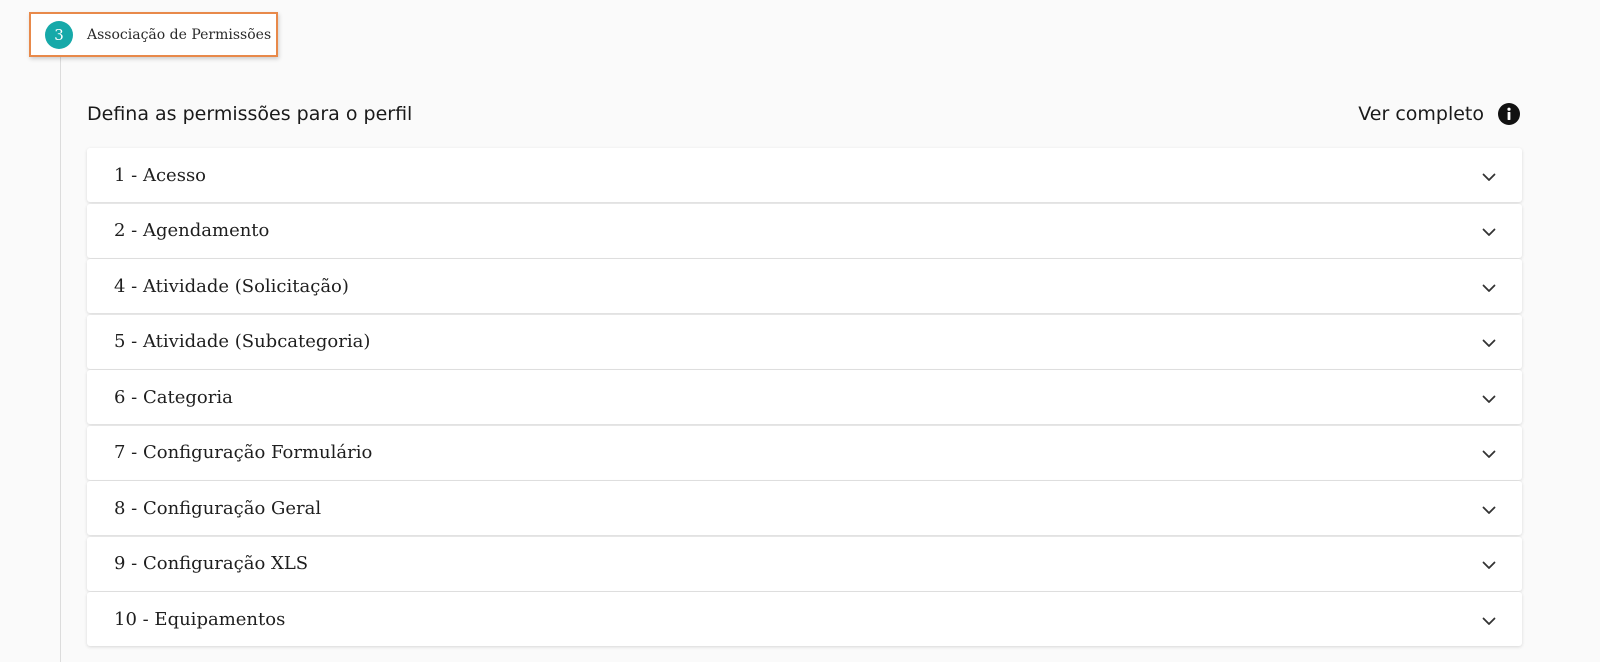 This screenshot has height=662, width=1600. Describe the element at coordinates (59, 34) in the screenshot. I see `step-number-badge: 3` at that location.